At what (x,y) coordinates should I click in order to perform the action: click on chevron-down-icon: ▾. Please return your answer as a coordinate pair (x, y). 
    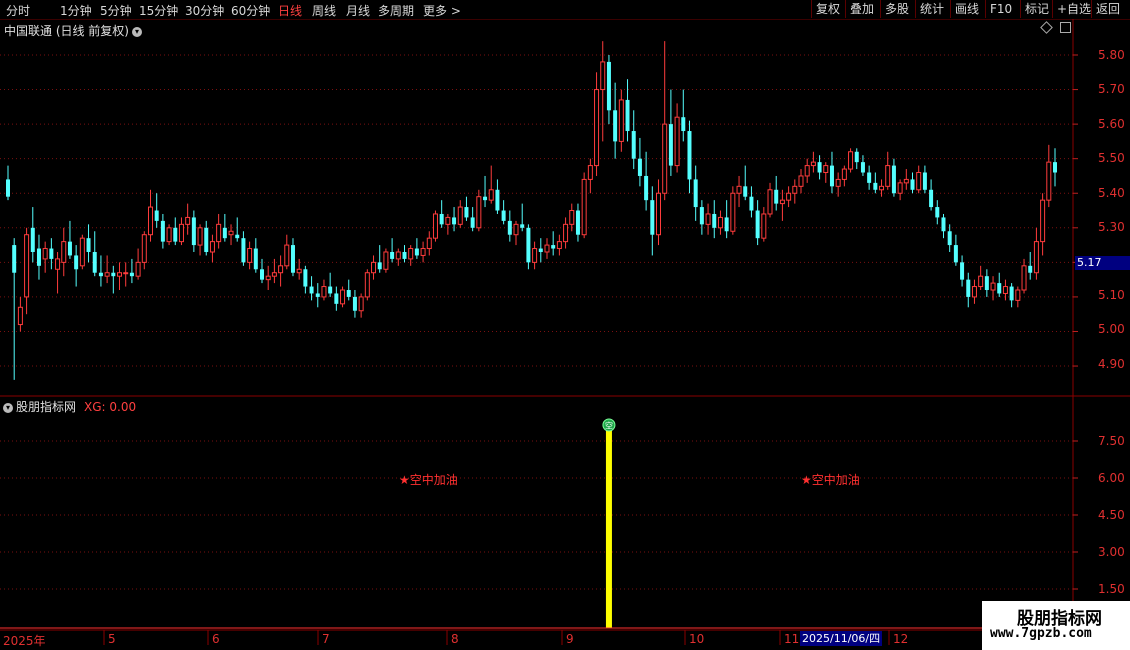
    Looking at the image, I should click on (8, 407).